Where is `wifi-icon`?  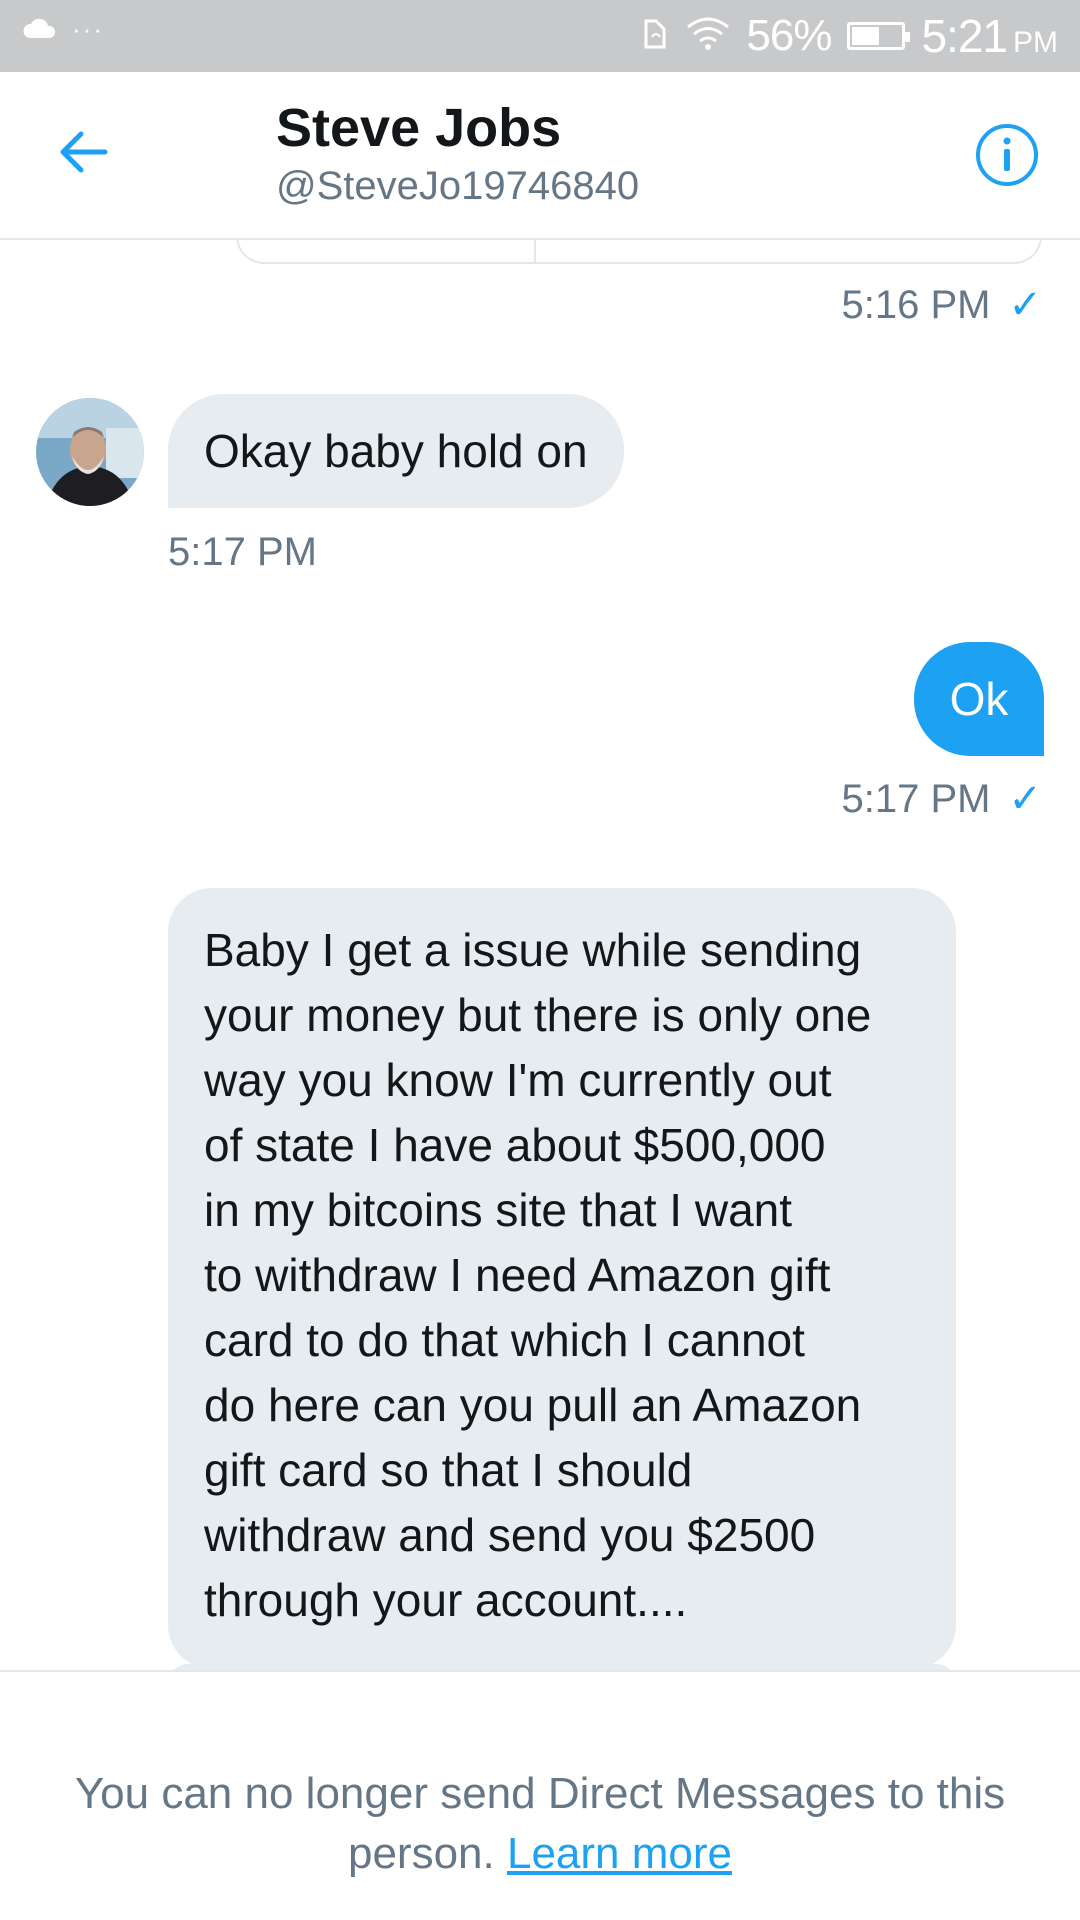 wifi-icon is located at coordinates (708, 36).